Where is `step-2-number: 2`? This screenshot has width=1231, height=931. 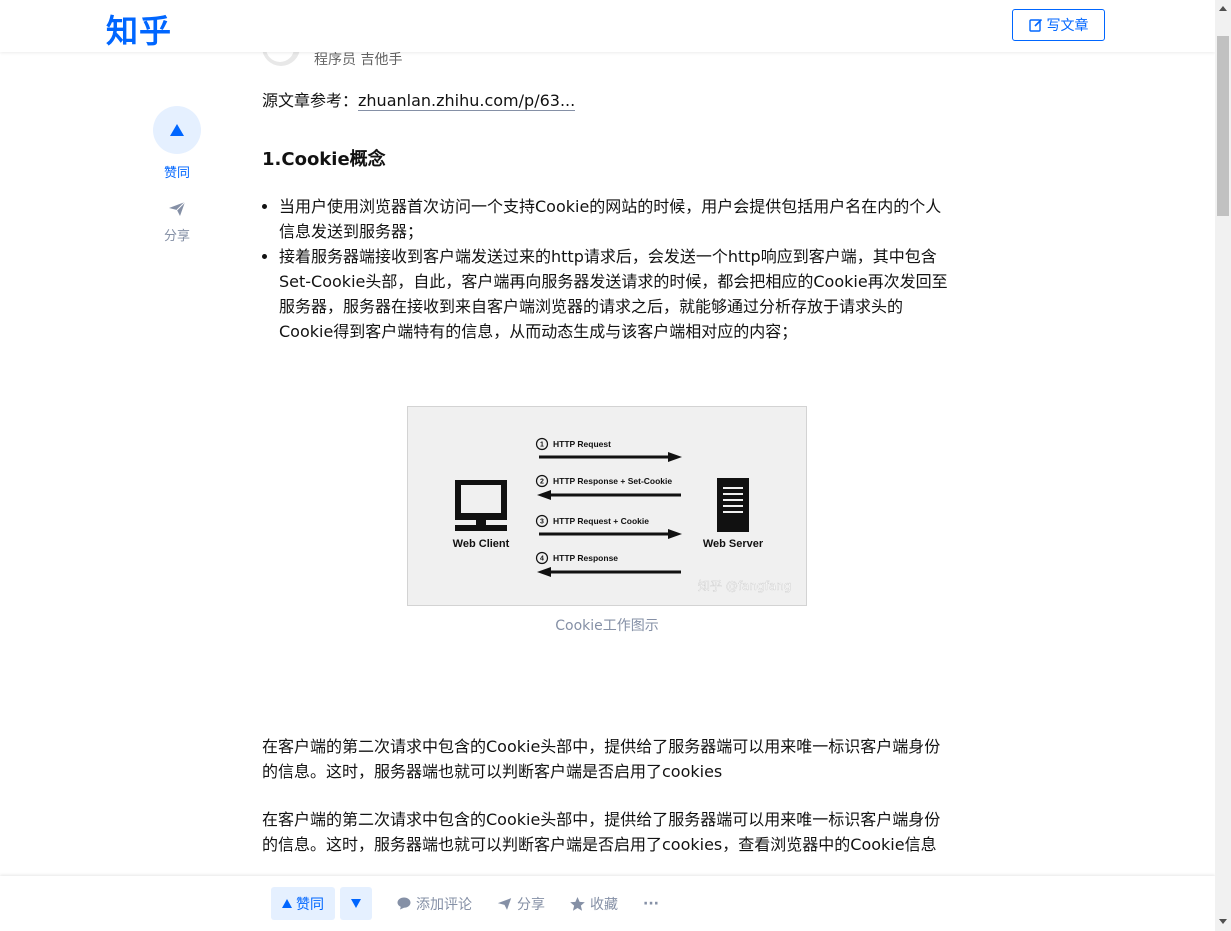
step-2-number: 2 is located at coordinates (542, 482).